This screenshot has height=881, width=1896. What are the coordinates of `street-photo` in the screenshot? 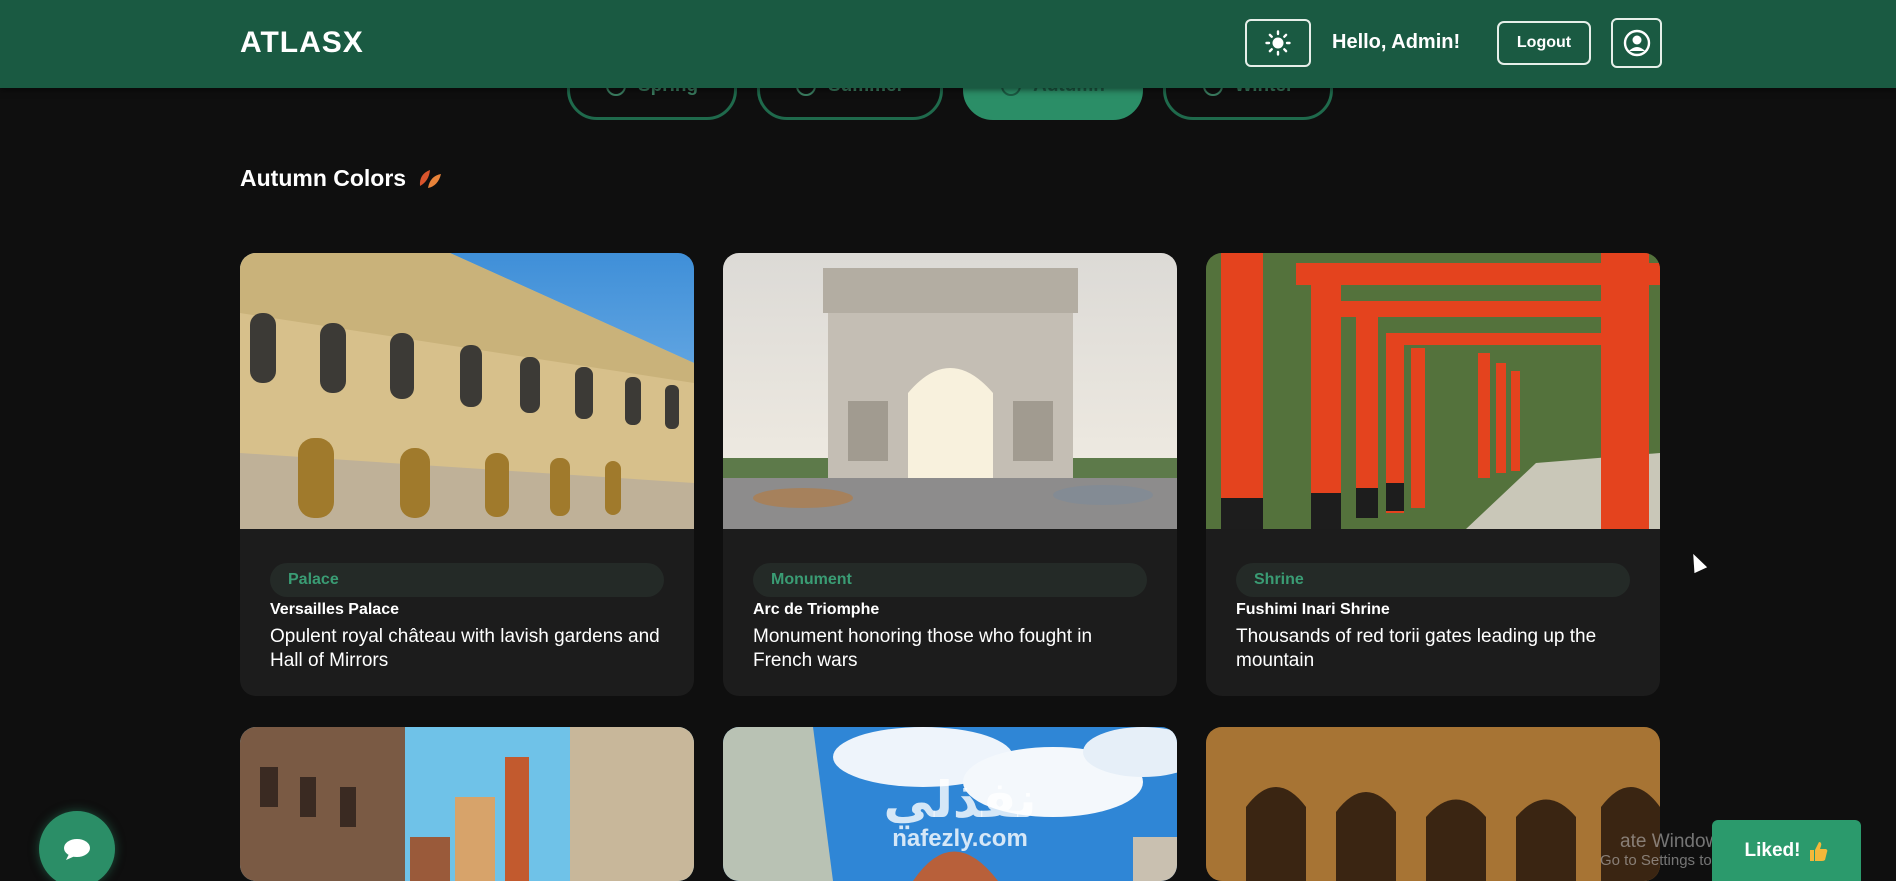 It's located at (467, 804).